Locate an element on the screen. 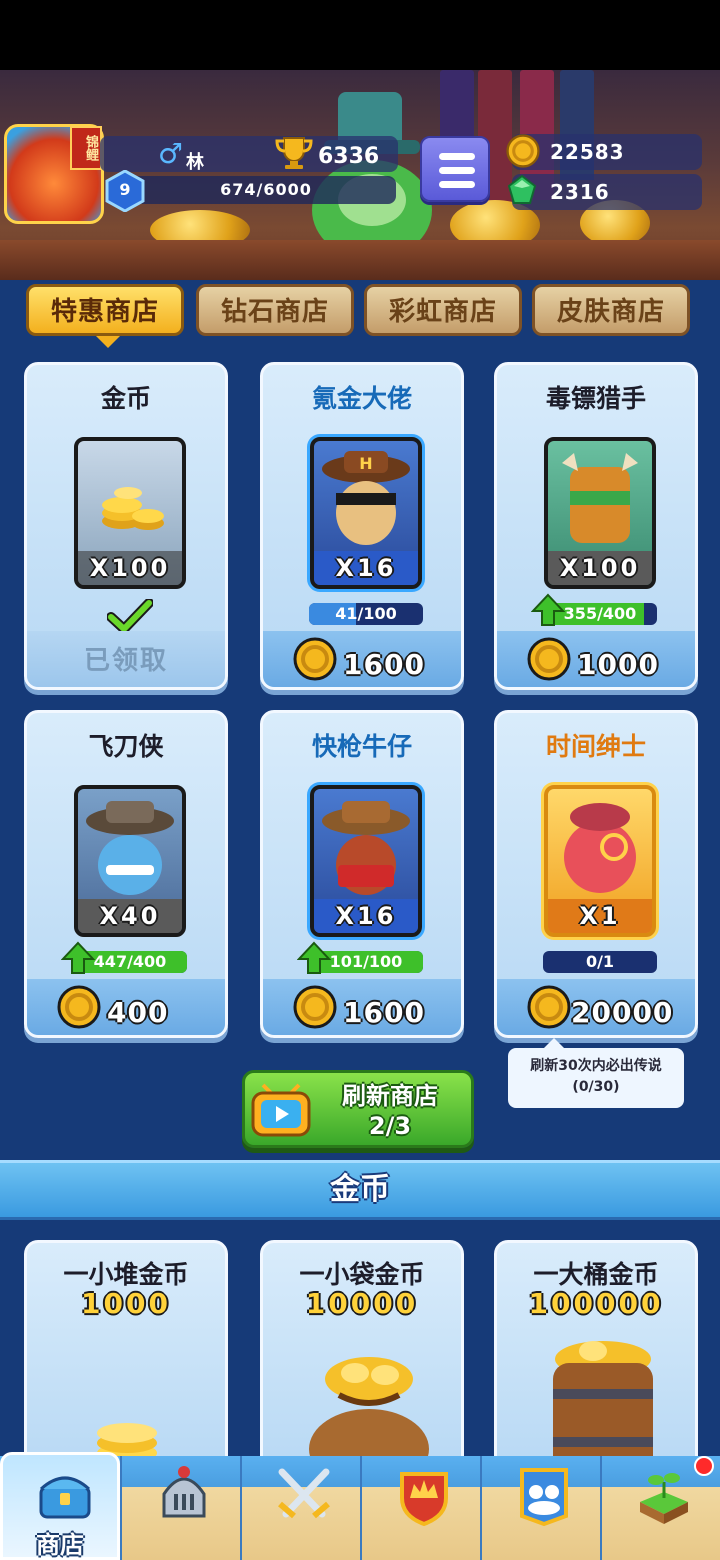 The image size is (720, 1560). tab-special-shop: 特惠商店 is located at coordinates (105, 310).